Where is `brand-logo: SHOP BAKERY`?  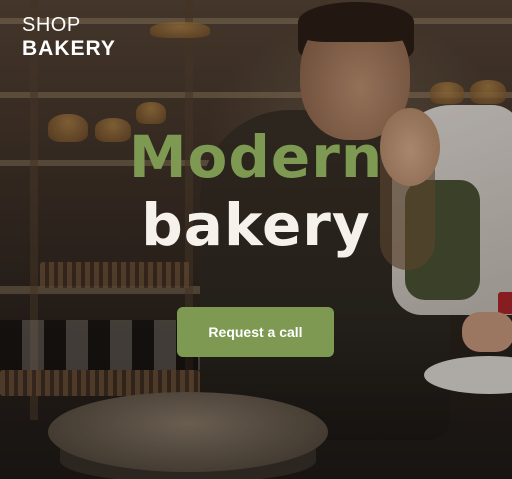 brand-logo: SHOP BAKERY is located at coordinates (69, 38).